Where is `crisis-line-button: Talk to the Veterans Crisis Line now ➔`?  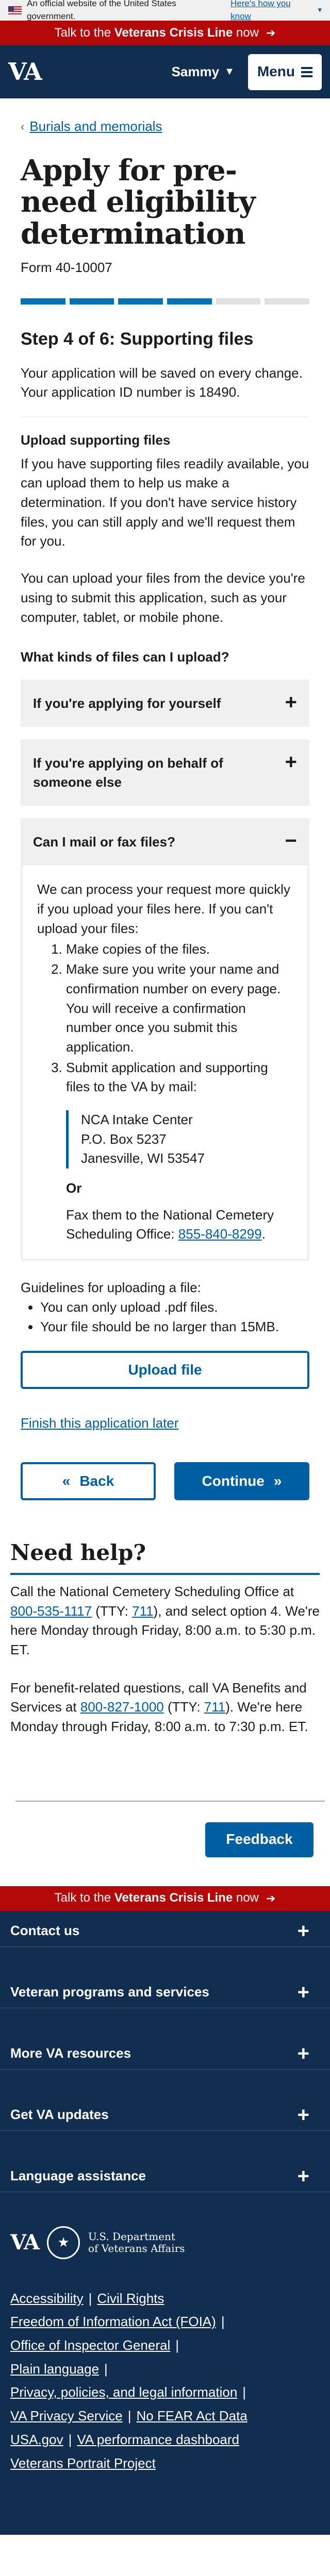 crisis-line-button: Talk to the Veterans Crisis Line now ➔ is located at coordinates (165, 33).